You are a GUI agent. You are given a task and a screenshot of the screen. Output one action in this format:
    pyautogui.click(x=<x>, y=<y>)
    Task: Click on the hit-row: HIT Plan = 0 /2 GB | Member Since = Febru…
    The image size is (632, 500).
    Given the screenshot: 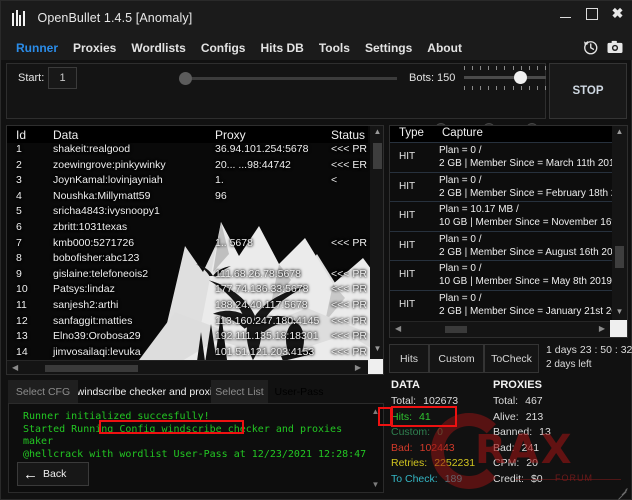 What is the action you would take?
    pyautogui.click(x=506, y=185)
    